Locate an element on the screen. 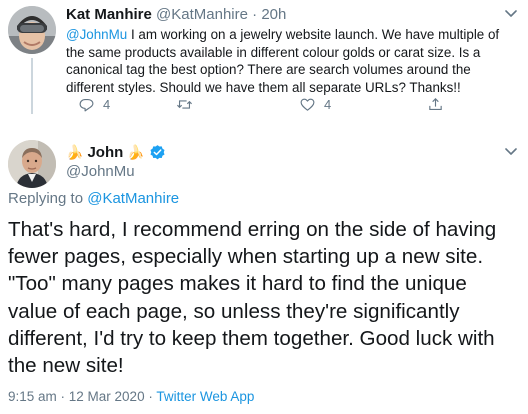  retweet-button is located at coordinates (184, 104).